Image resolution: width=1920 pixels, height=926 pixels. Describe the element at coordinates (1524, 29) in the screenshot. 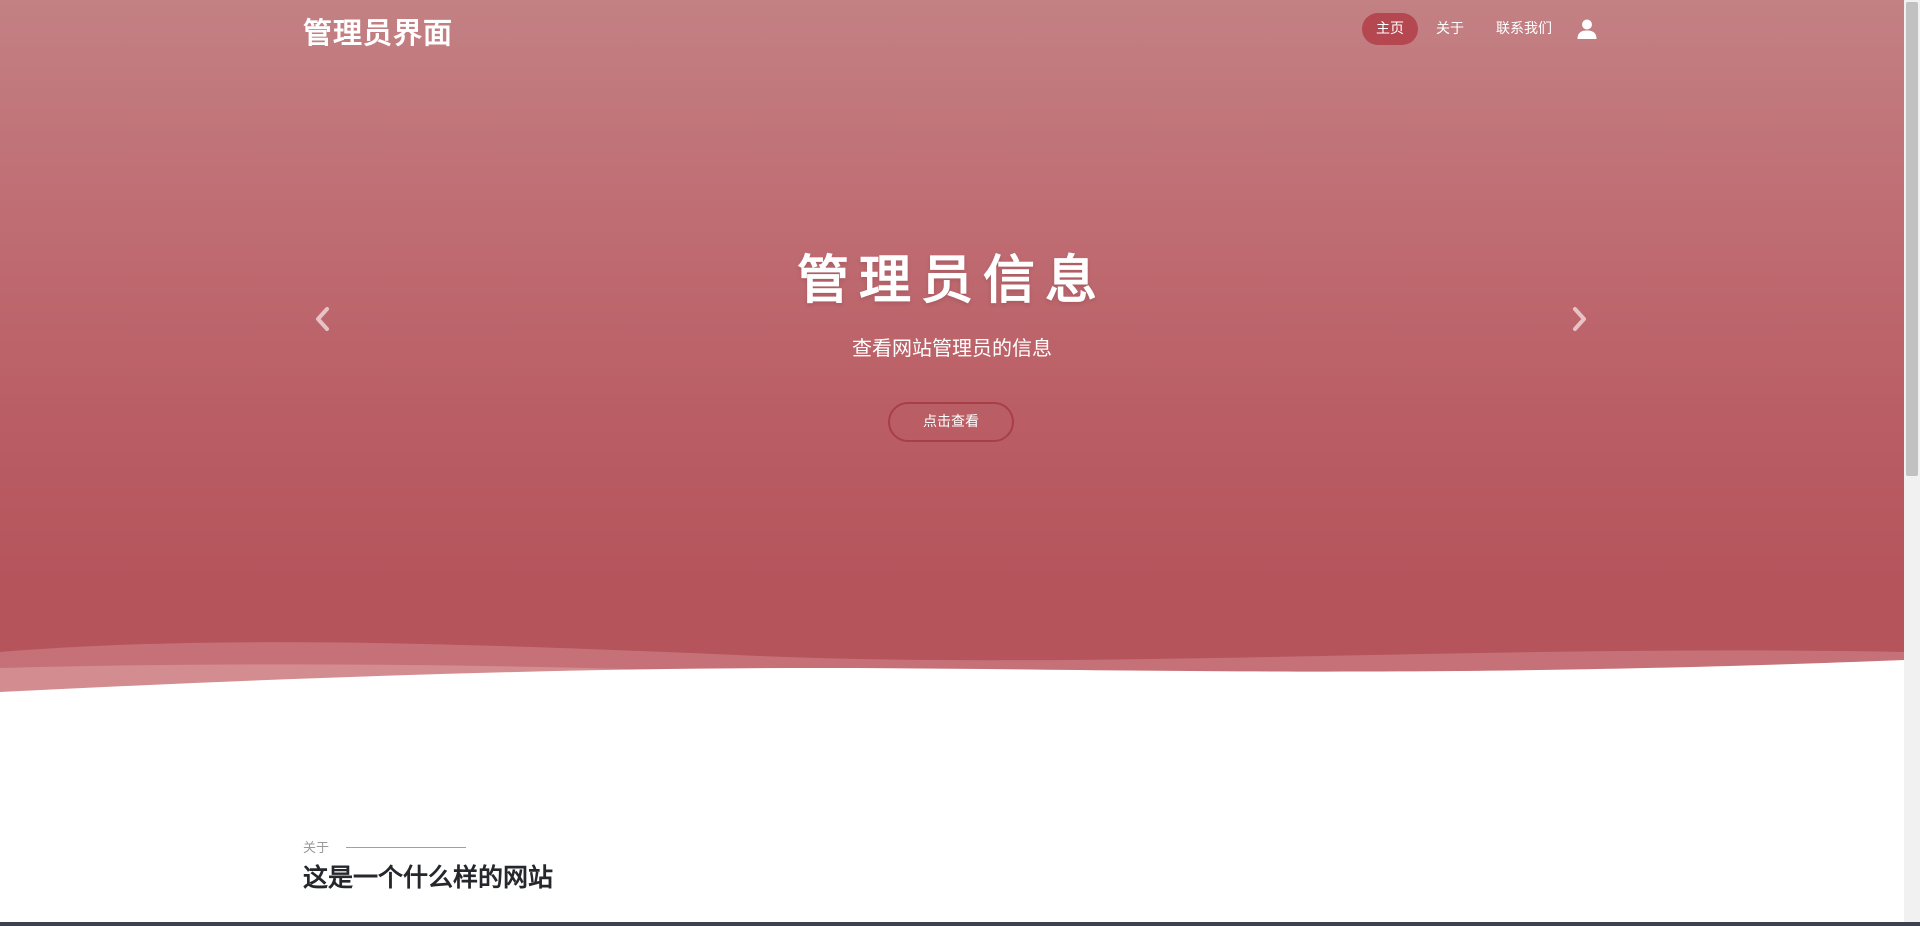

I see `nav-item-contact: 联系我们` at that location.